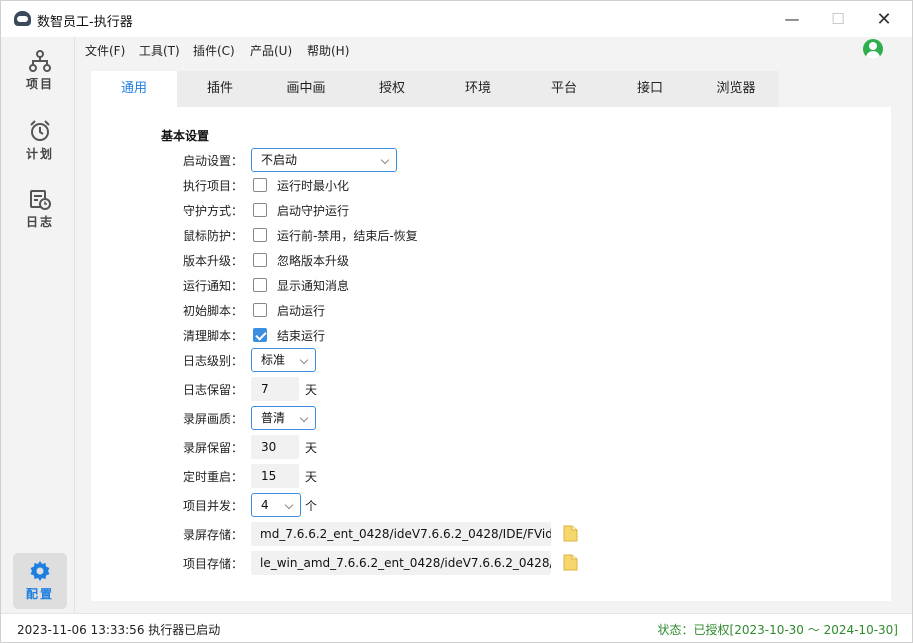 Image resolution: width=913 pixels, height=643 pixels. I want to click on menu-tools: 工具(T), so click(159, 50).